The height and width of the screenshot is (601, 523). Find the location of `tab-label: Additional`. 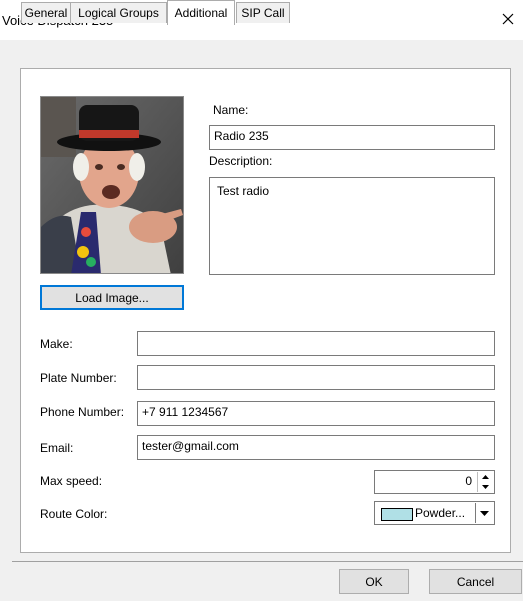

tab-label: Additional is located at coordinates (201, 13).